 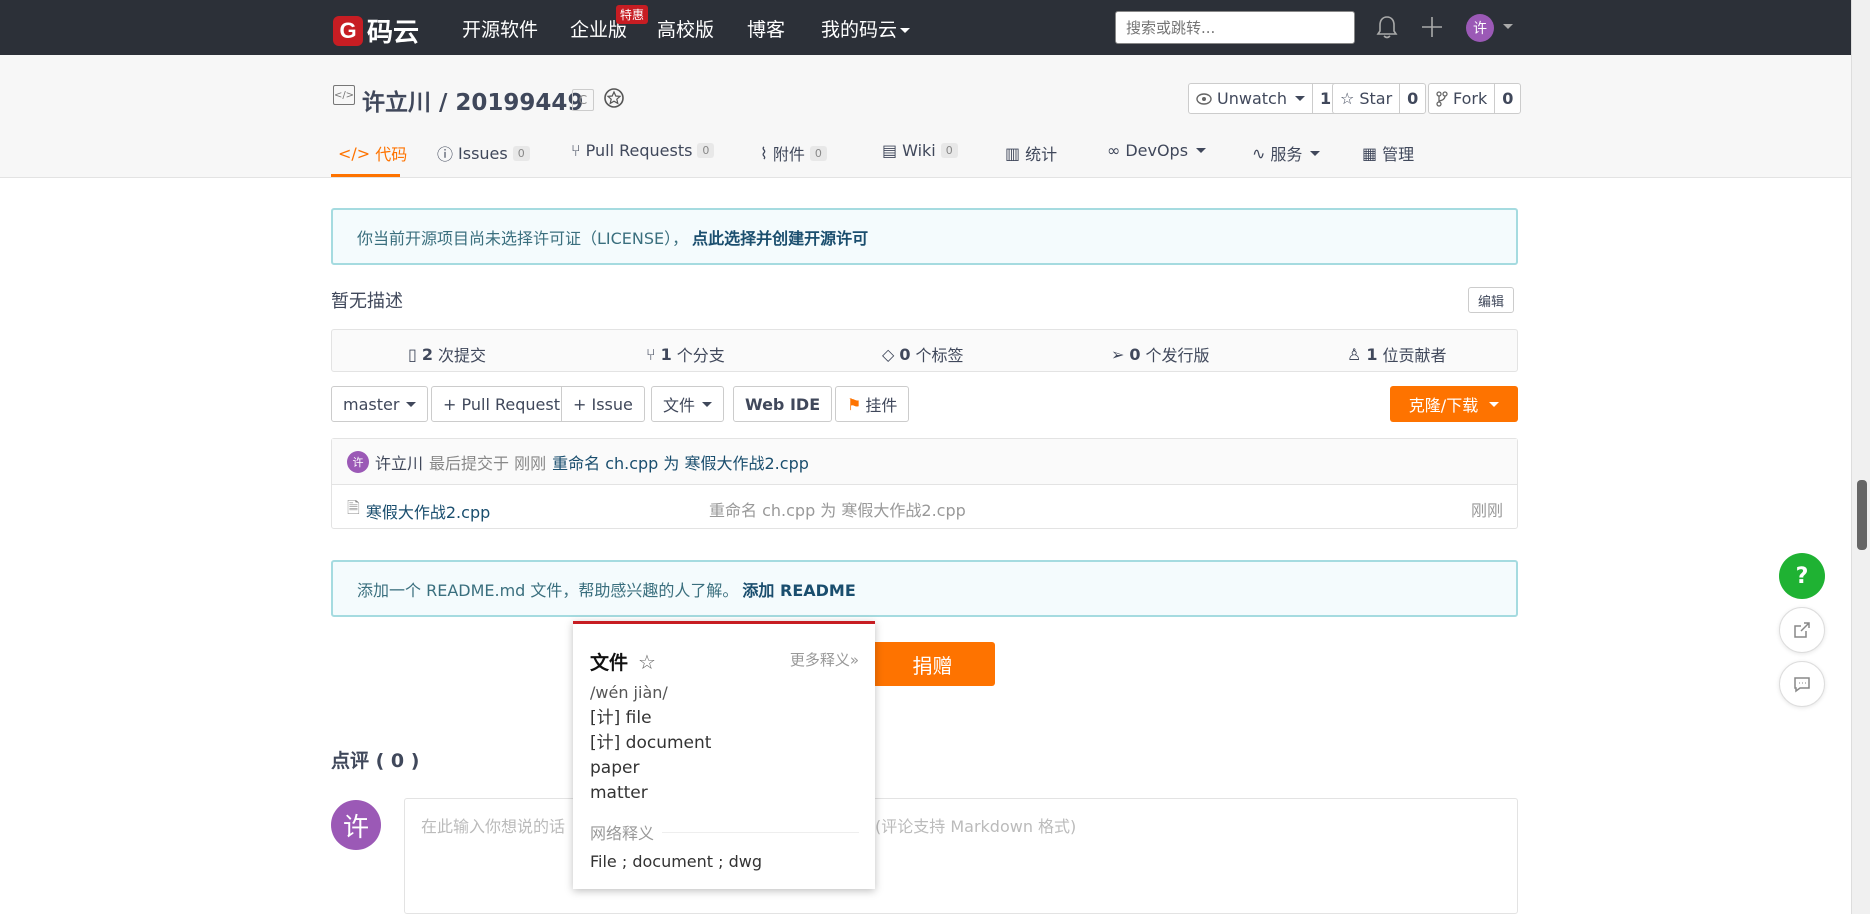 What do you see at coordinates (391, 154) in the screenshot?
I see `tab-label: 代码` at bounding box center [391, 154].